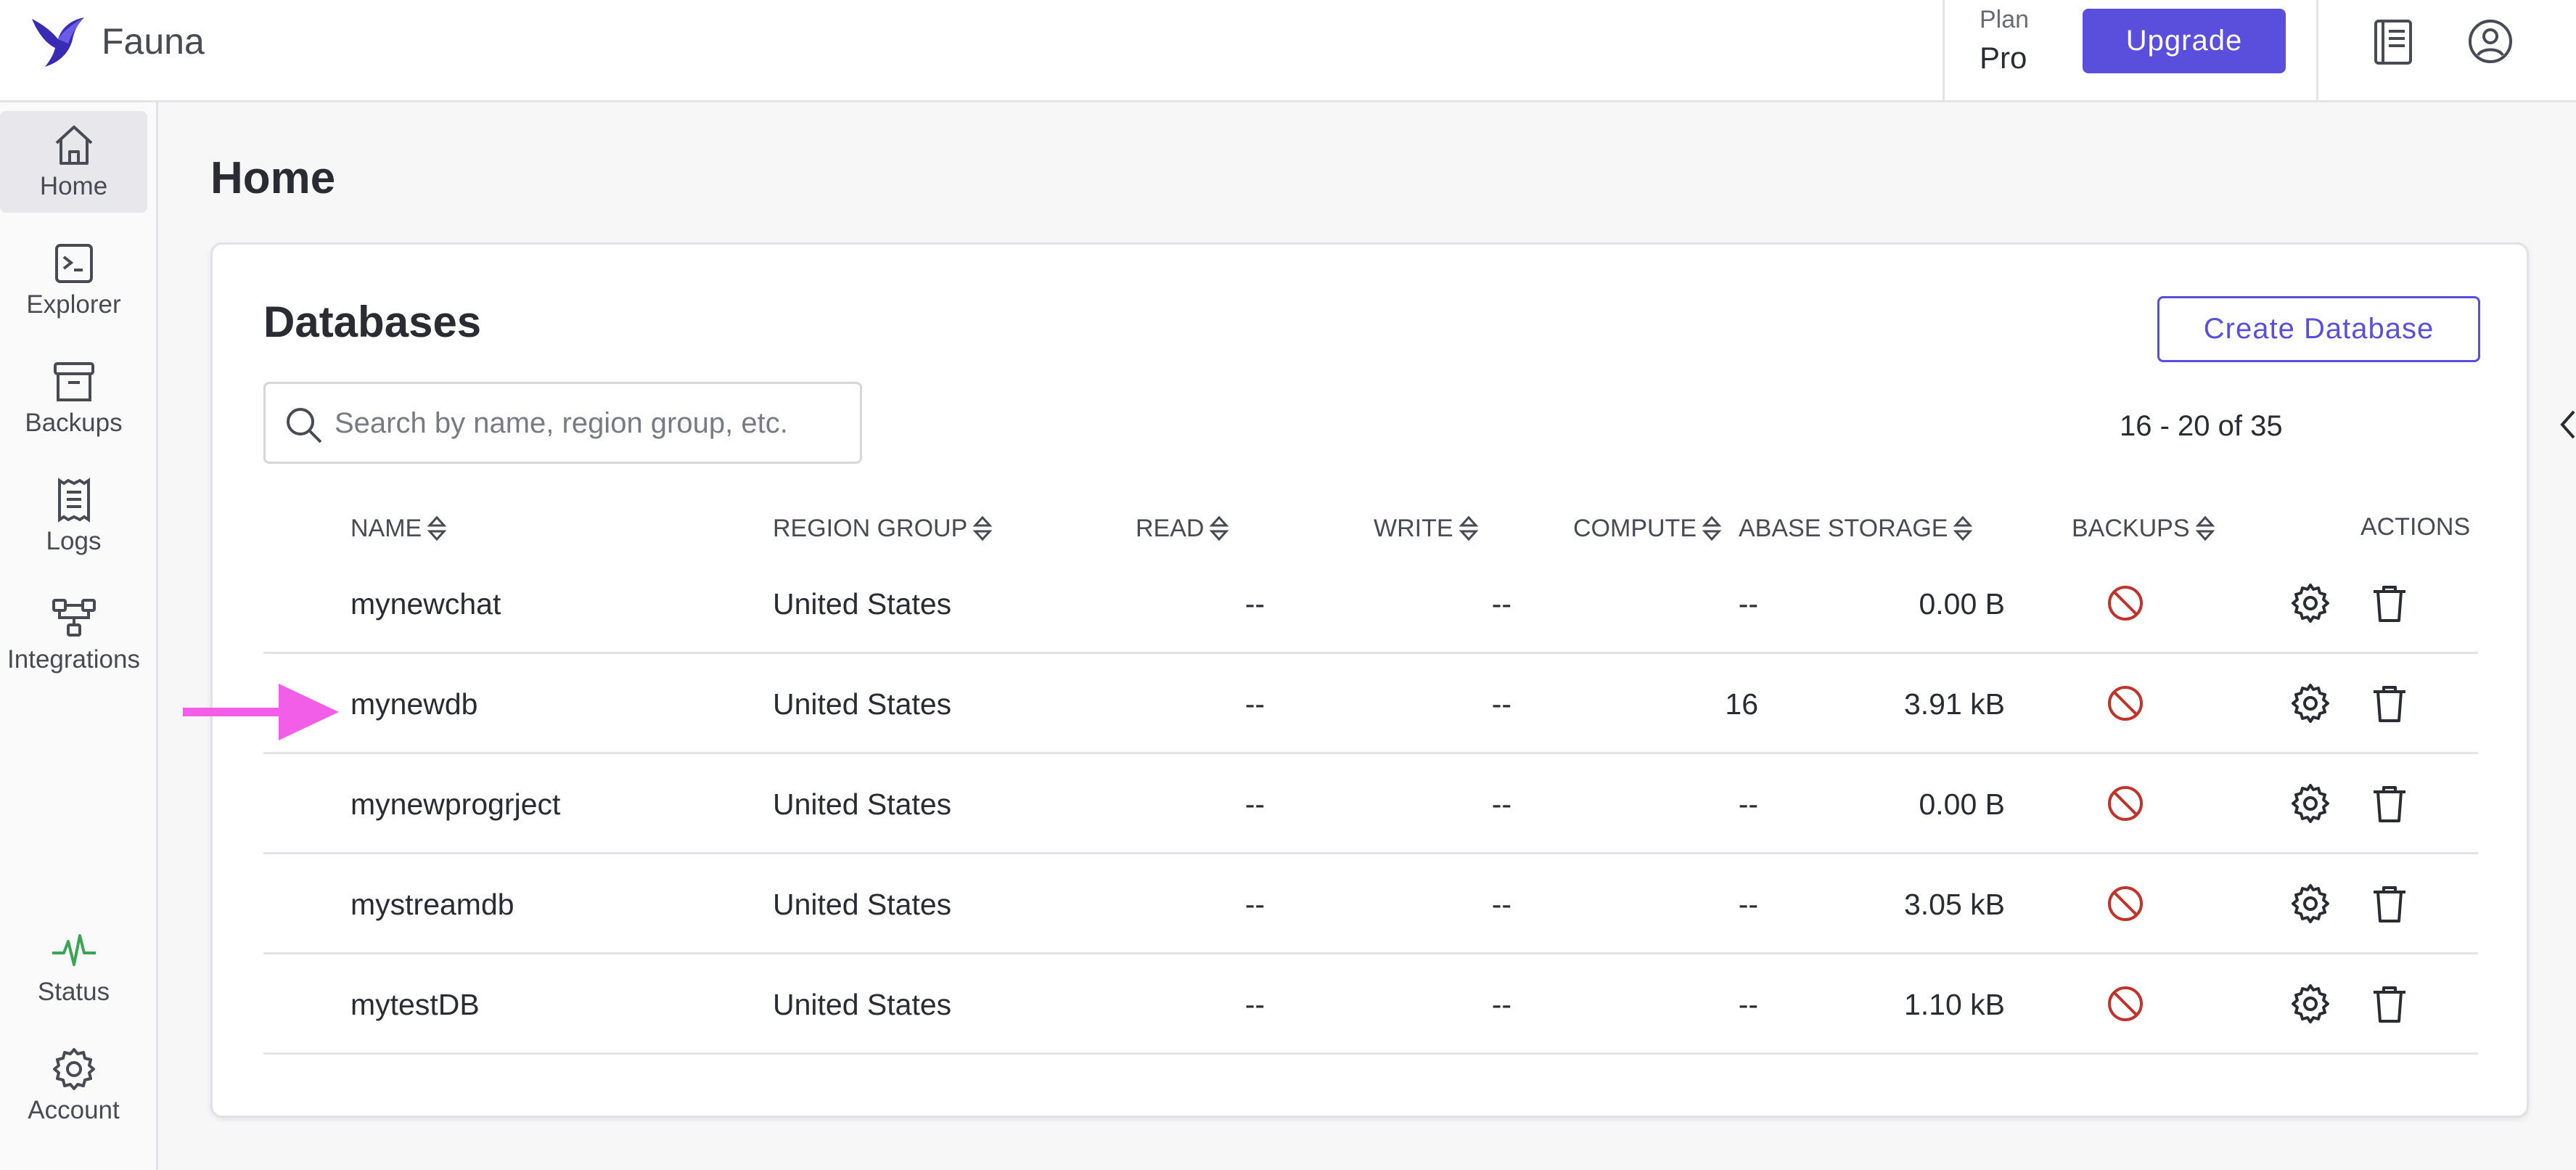 The image size is (2576, 1170). Describe the element at coordinates (1648, 528) in the screenshot. I see `column-header-compute: COMPUTE` at that location.